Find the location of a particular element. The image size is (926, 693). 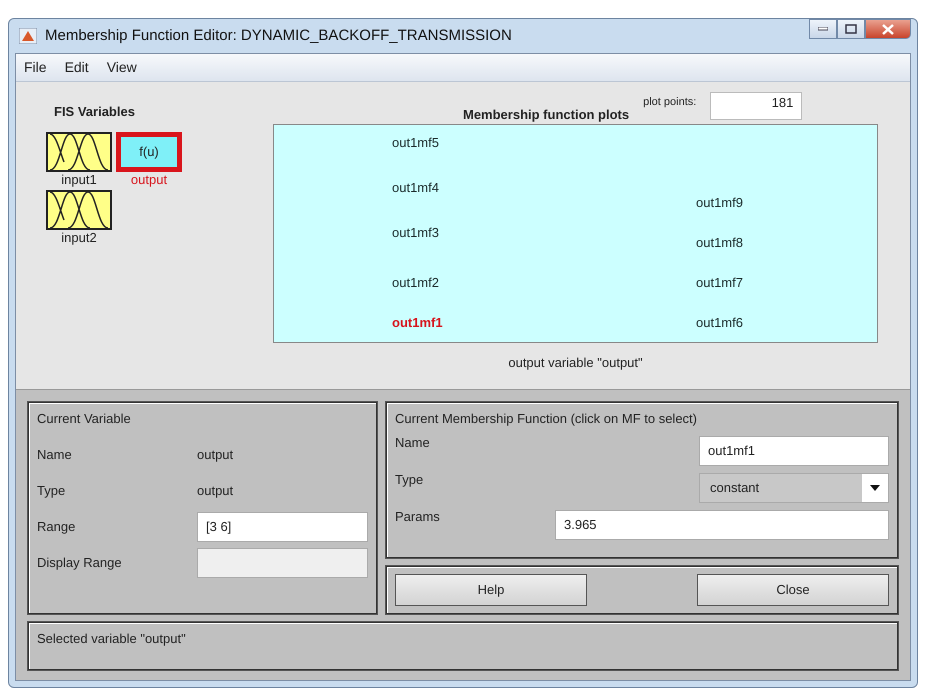

mf-label: out1mf4 is located at coordinates (415, 188).